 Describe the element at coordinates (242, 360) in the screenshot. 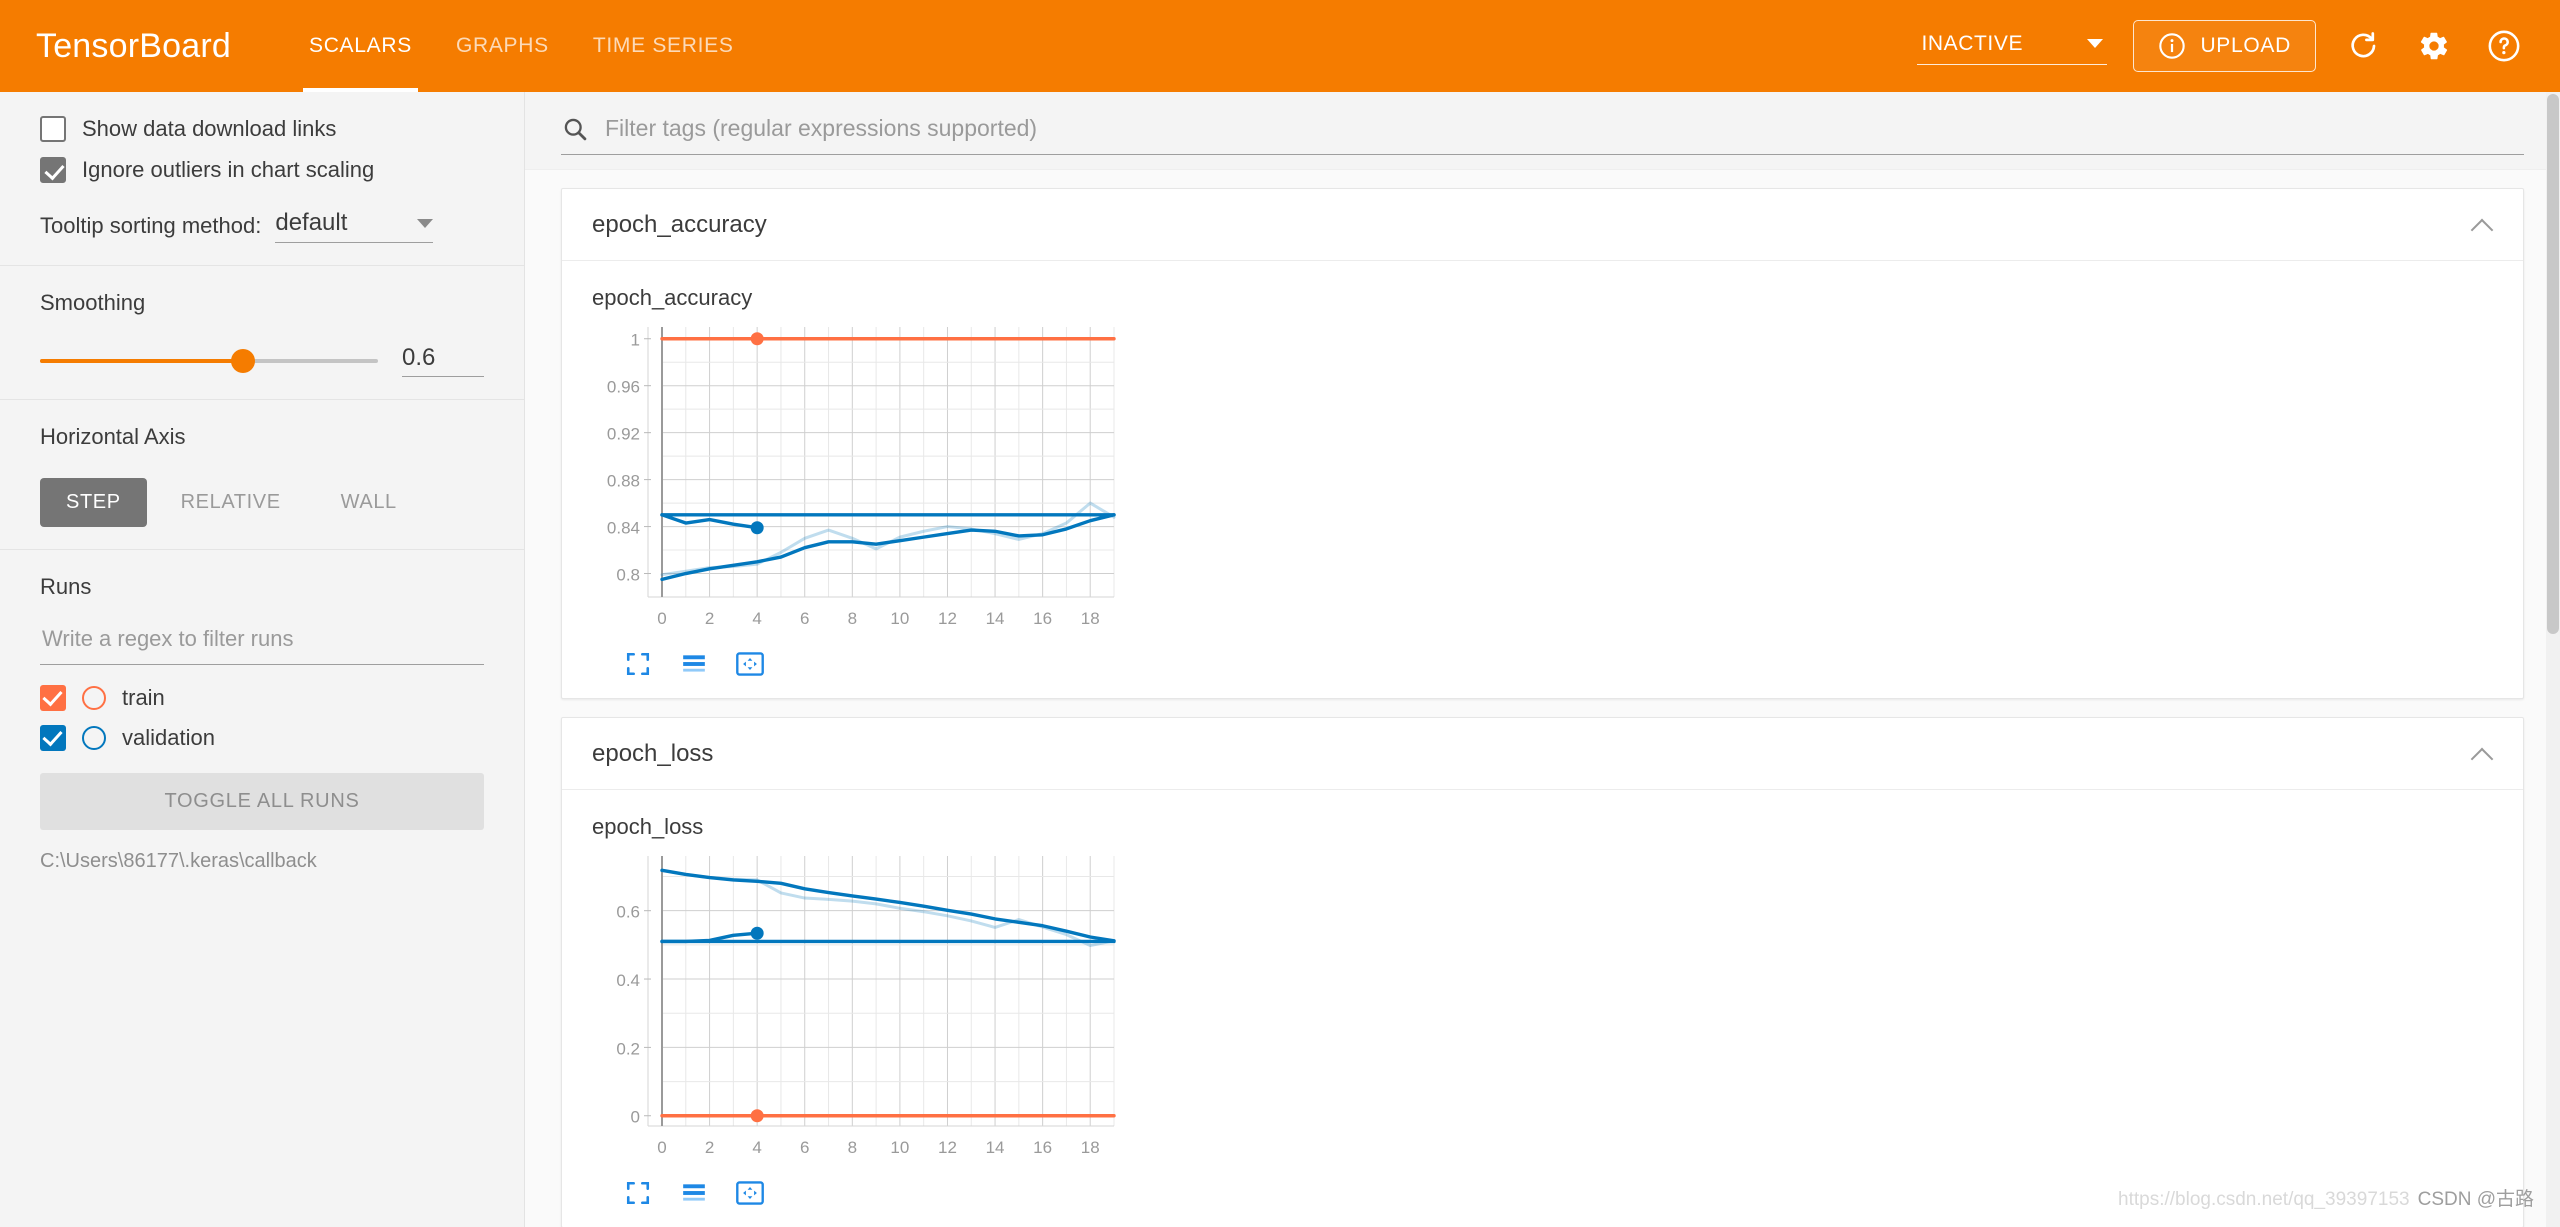

I see `slider-thumb` at that location.